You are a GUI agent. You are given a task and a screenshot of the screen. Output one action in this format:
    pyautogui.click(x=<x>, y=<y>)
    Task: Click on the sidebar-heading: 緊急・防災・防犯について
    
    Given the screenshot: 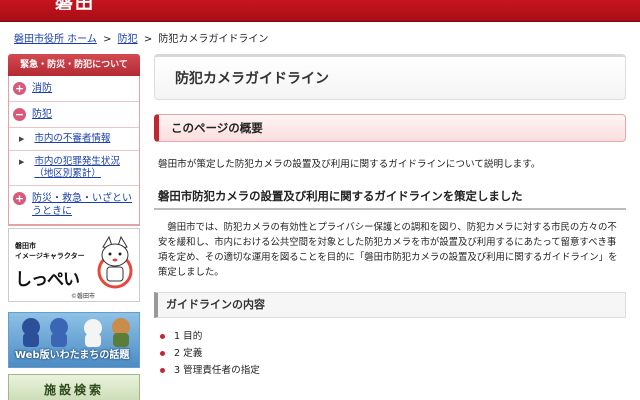 What is the action you would take?
    pyautogui.click(x=74, y=65)
    